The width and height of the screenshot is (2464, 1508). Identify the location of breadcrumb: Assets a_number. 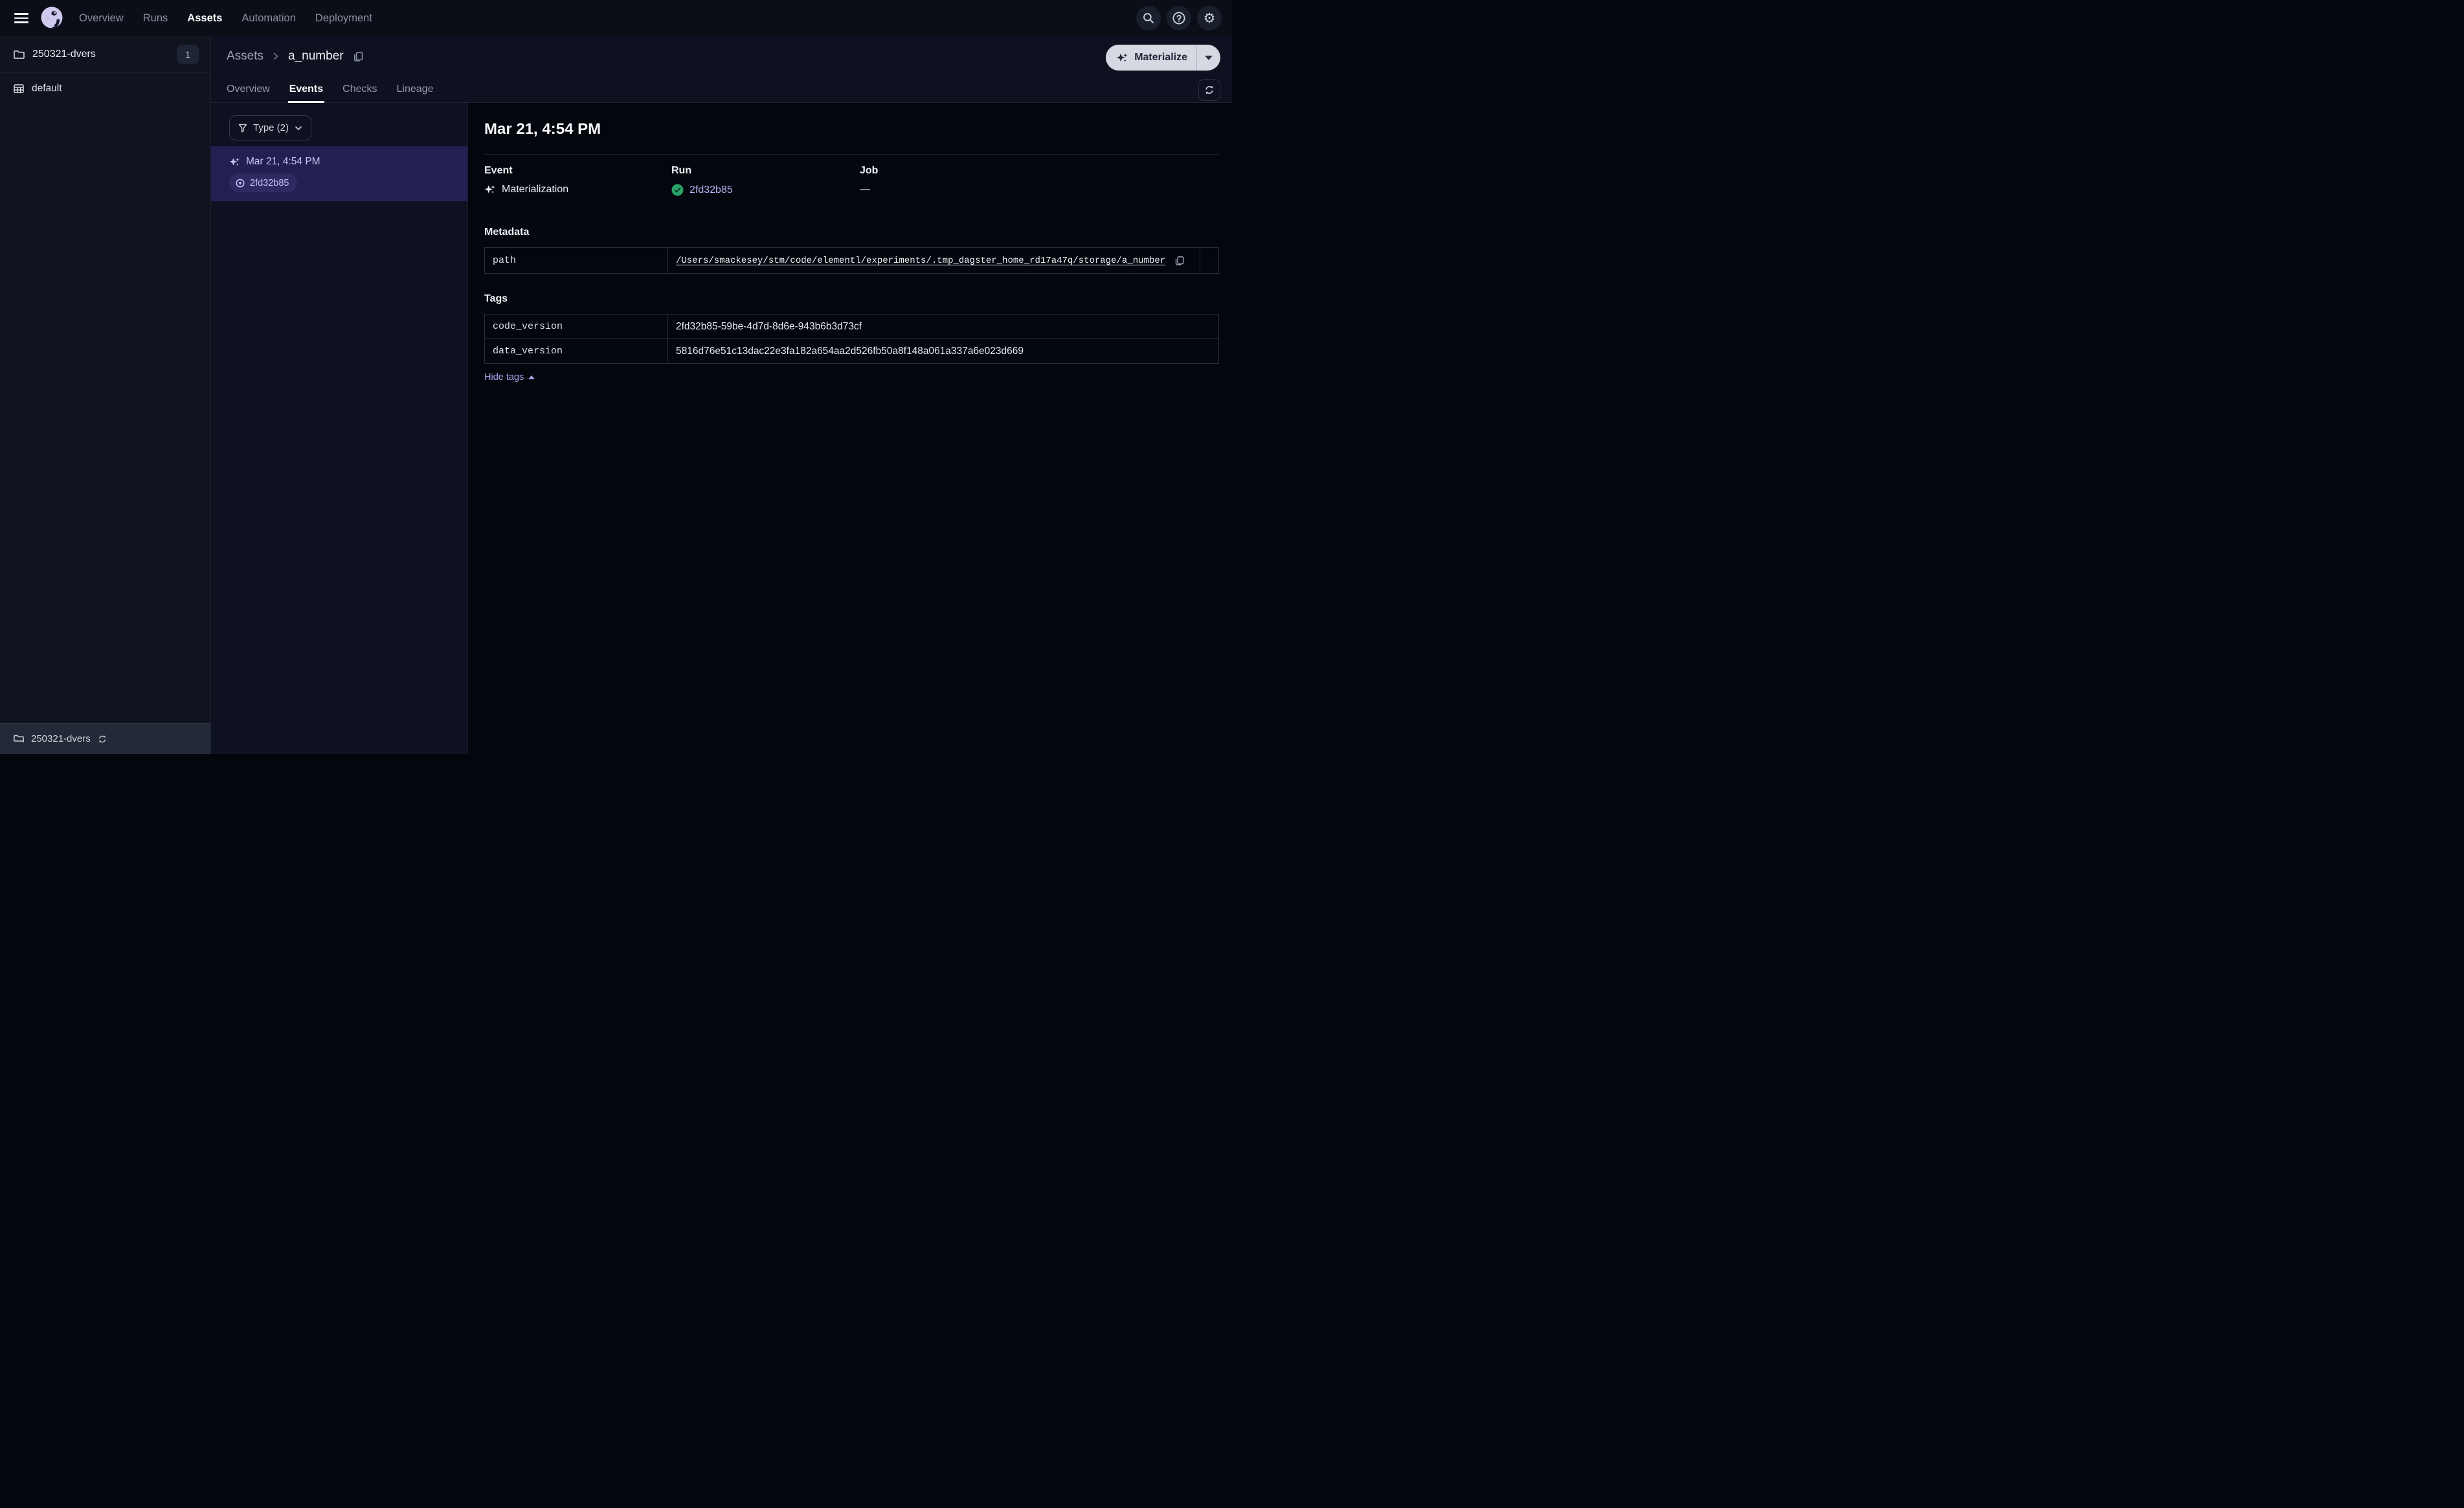
(722, 56).